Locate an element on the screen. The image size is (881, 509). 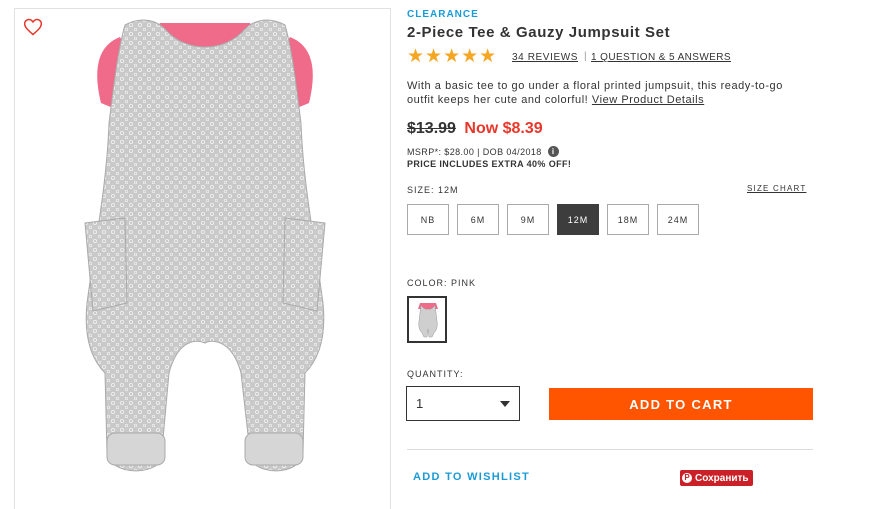
price-row: $13.99 Now $8.39 is located at coordinates (475, 129).